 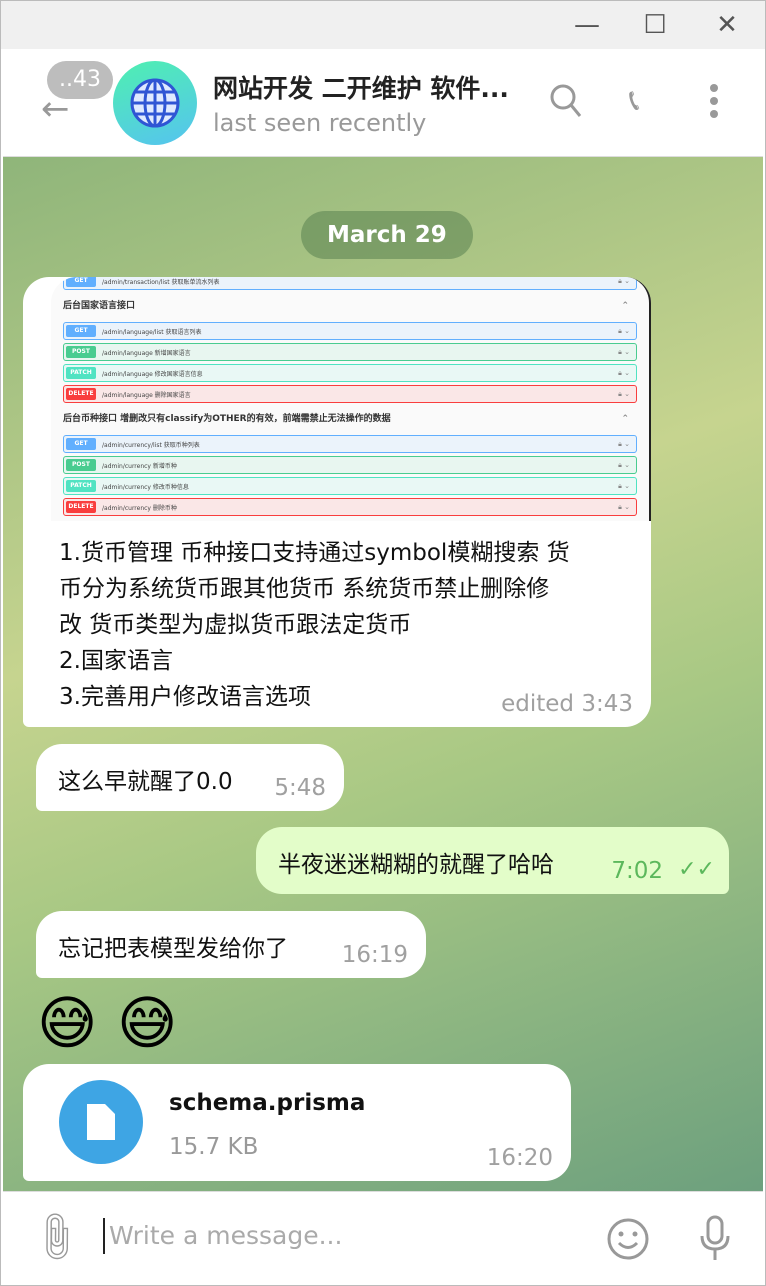 I want to click on phone-icon: 📞︎, so click(x=634, y=100).